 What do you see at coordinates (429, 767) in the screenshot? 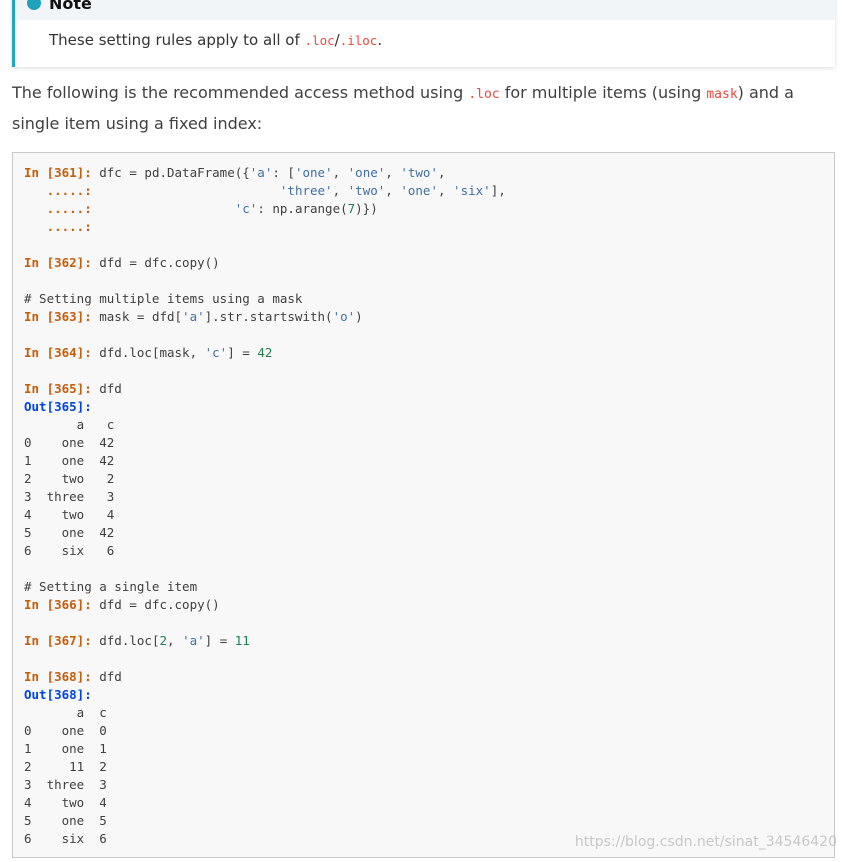
I see `code-line: 2 11 2` at bounding box center [429, 767].